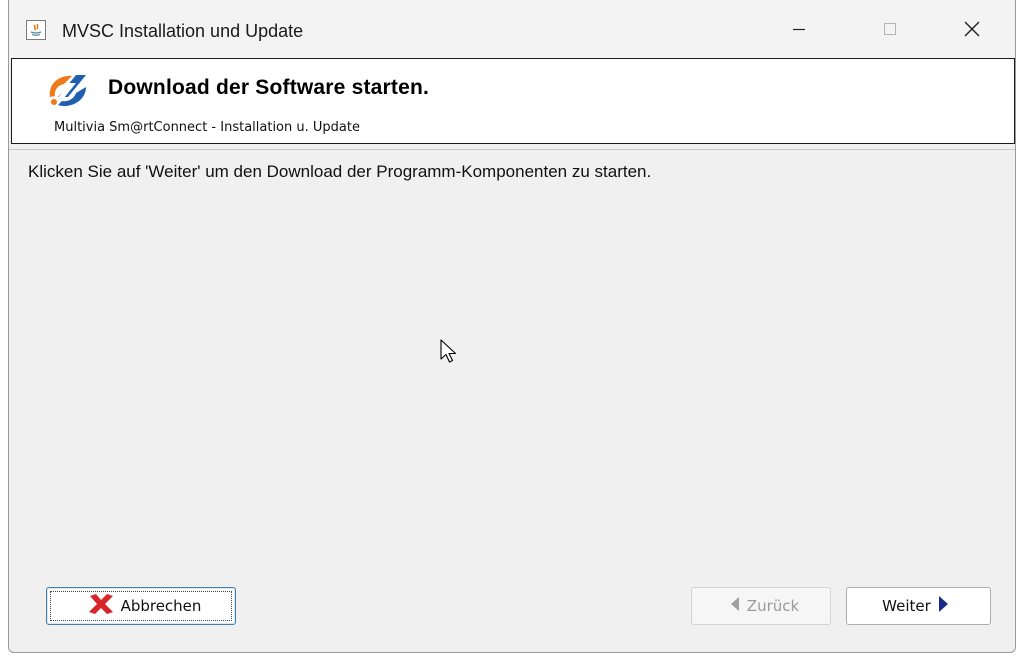 The image size is (1018, 655). What do you see at coordinates (735, 606) in the screenshot?
I see `left-arrow-icon` at bounding box center [735, 606].